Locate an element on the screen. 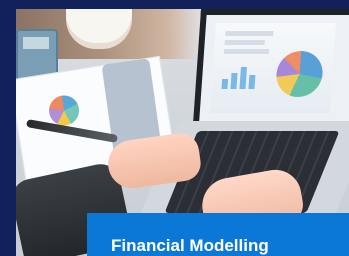 Image resolution: width=349 pixels, height=256 pixels. laptop-dashboard is located at coordinates (273, 68).